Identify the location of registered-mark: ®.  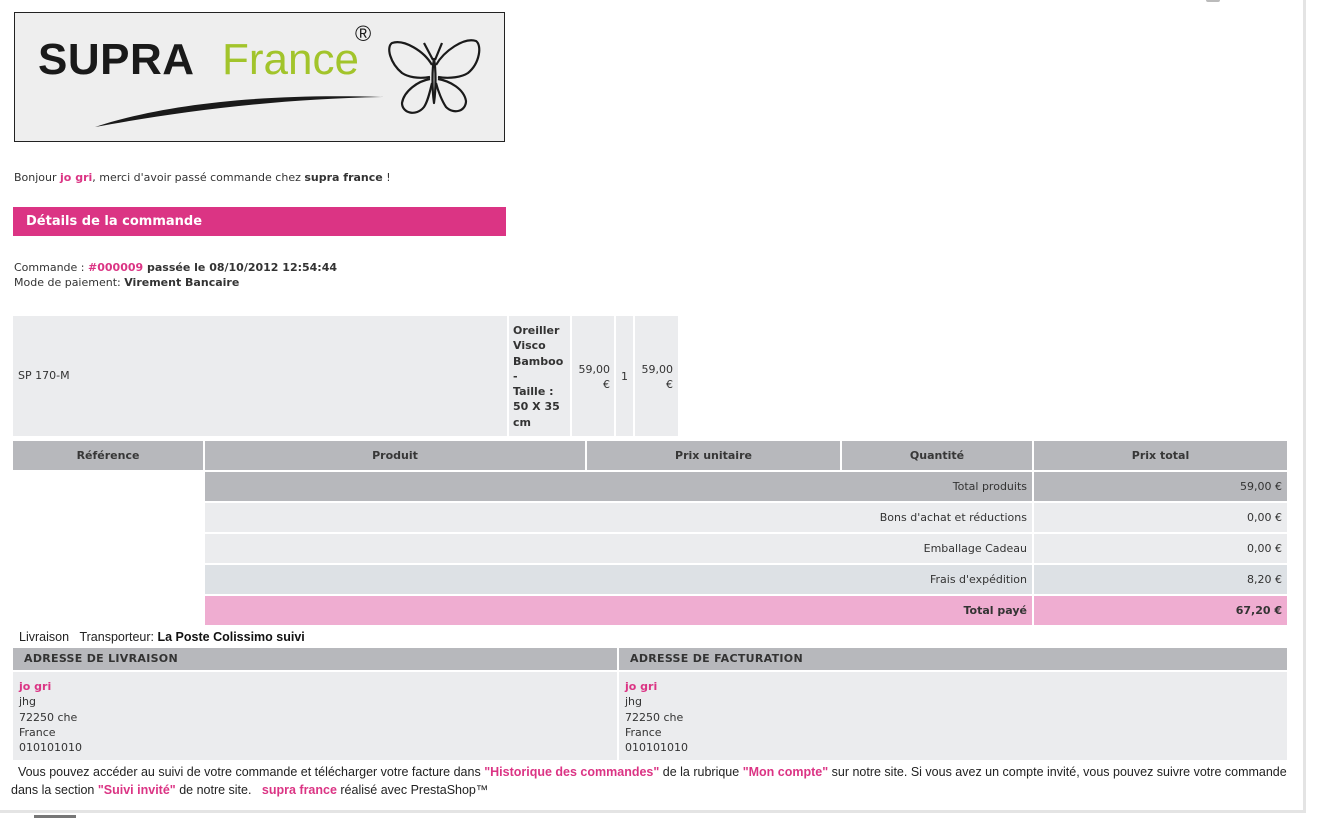
(363, 33).